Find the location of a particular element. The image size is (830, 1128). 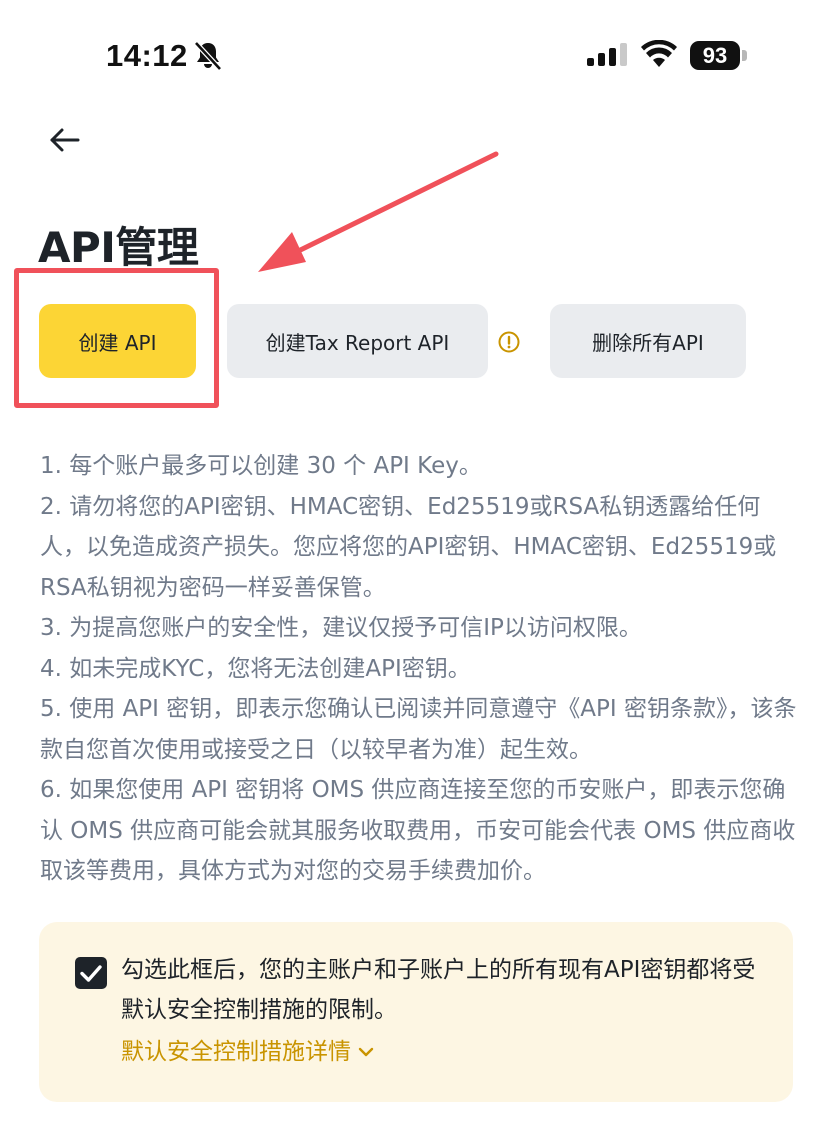

note-item: 4. 如未完成KYC，您将无法创建API密钥。 is located at coordinates (255, 668).